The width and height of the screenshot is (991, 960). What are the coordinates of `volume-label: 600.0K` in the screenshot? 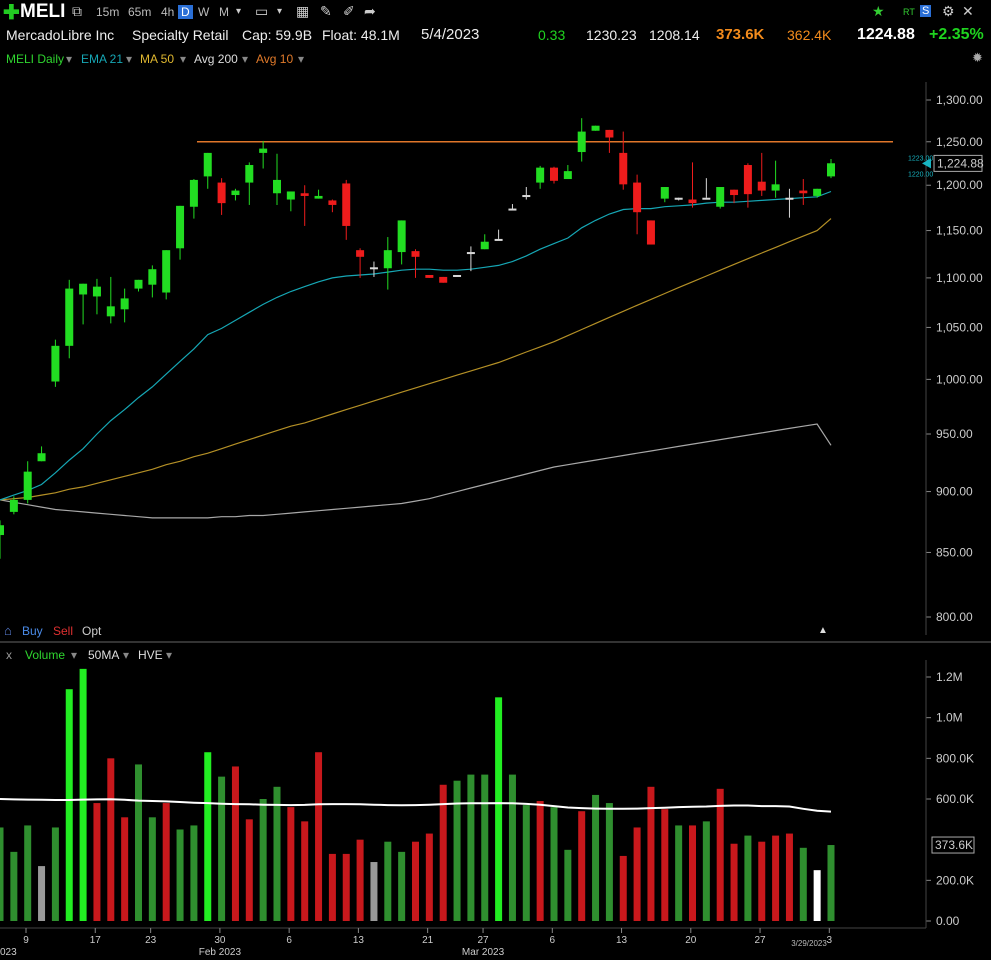 It's located at (955, 799).